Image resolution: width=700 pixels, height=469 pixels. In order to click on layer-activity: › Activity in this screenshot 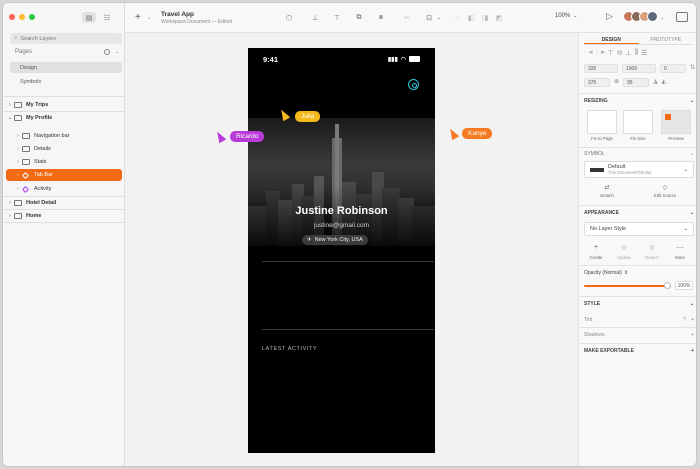, I will do `click(64, 189)`.